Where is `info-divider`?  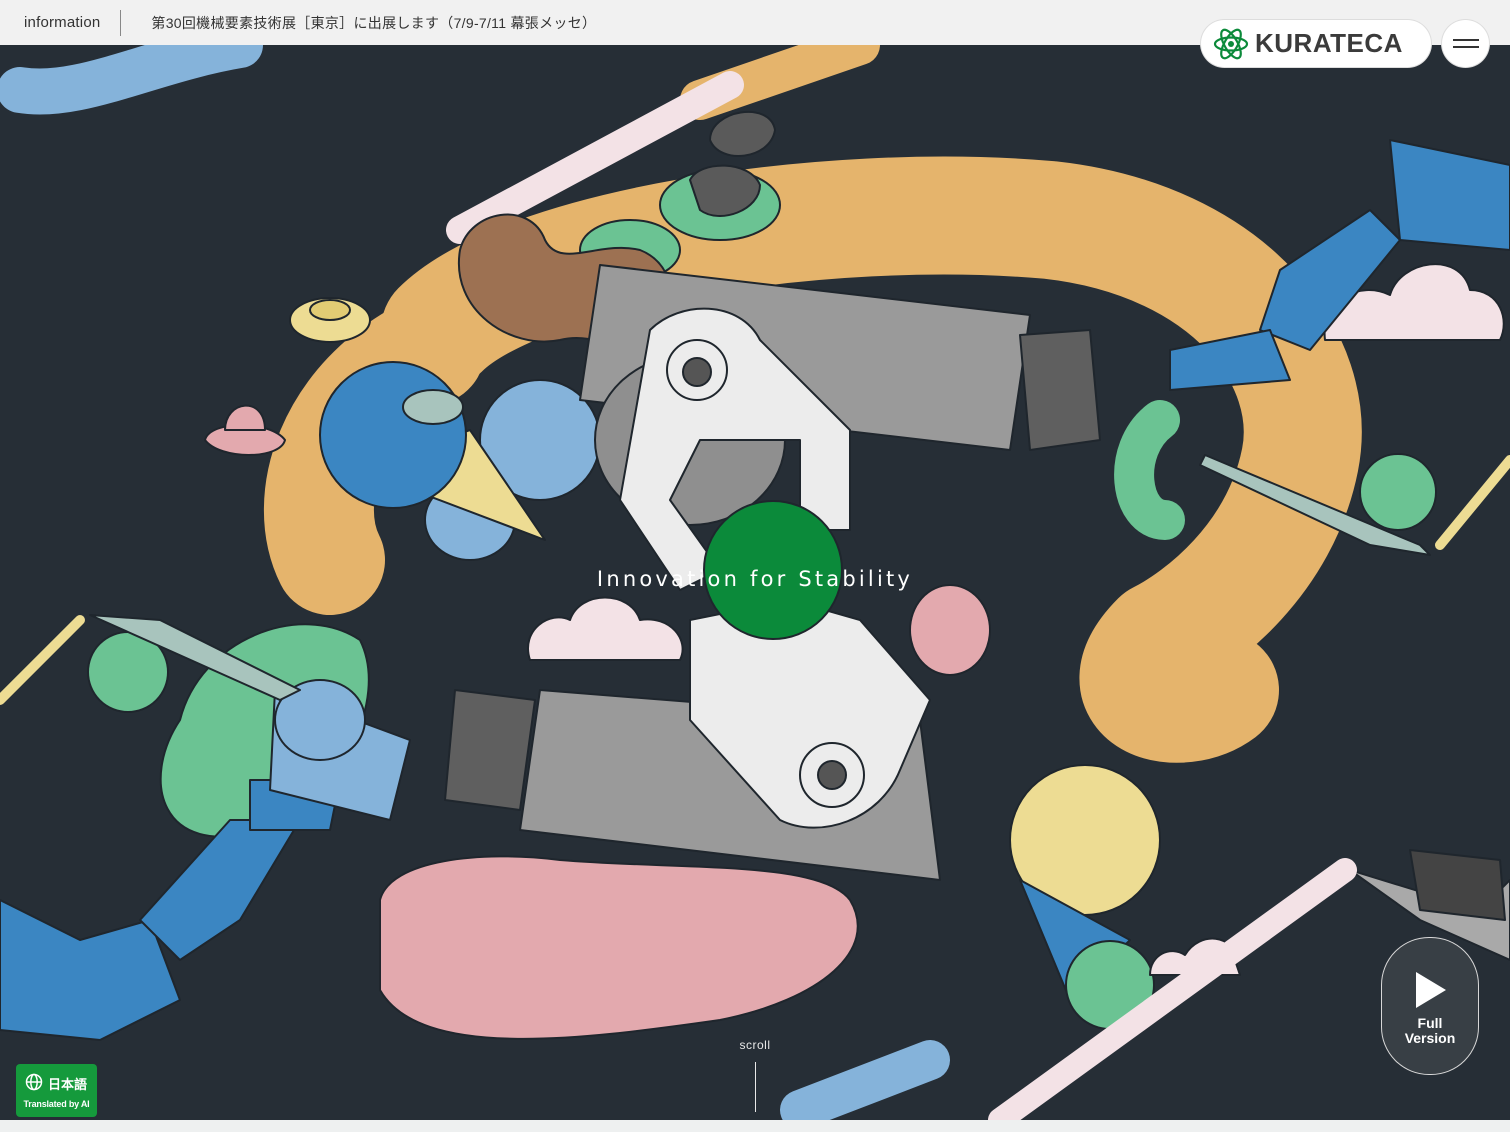 info-divider is located at coordinates (121, 22).